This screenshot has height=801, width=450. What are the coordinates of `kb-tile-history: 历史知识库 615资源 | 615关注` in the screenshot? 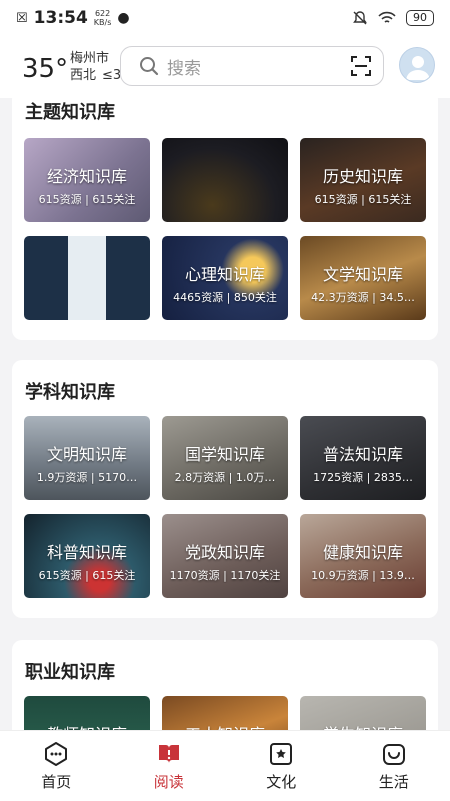 It's located at (363, 180).